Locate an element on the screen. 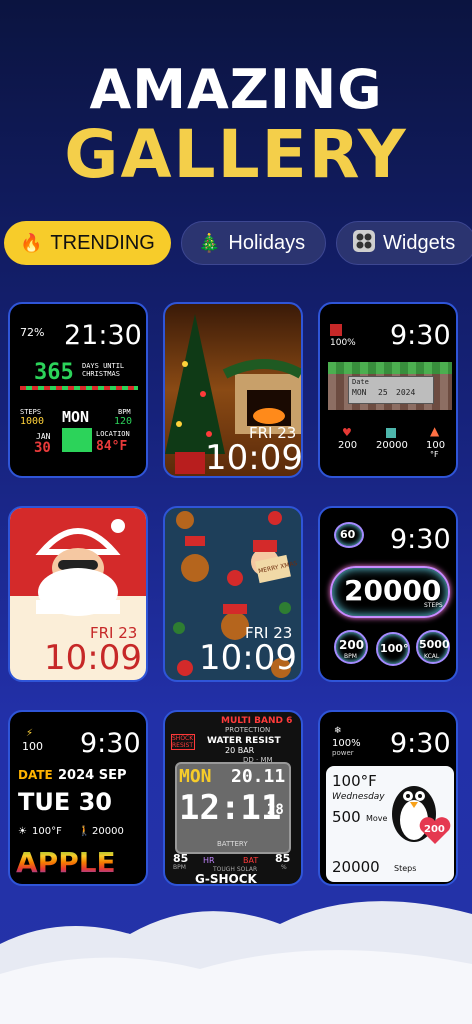 This screenshot has width=472, height=1024. tab-holidays: 🎄 Holidays is located at coordinates (253, 243).